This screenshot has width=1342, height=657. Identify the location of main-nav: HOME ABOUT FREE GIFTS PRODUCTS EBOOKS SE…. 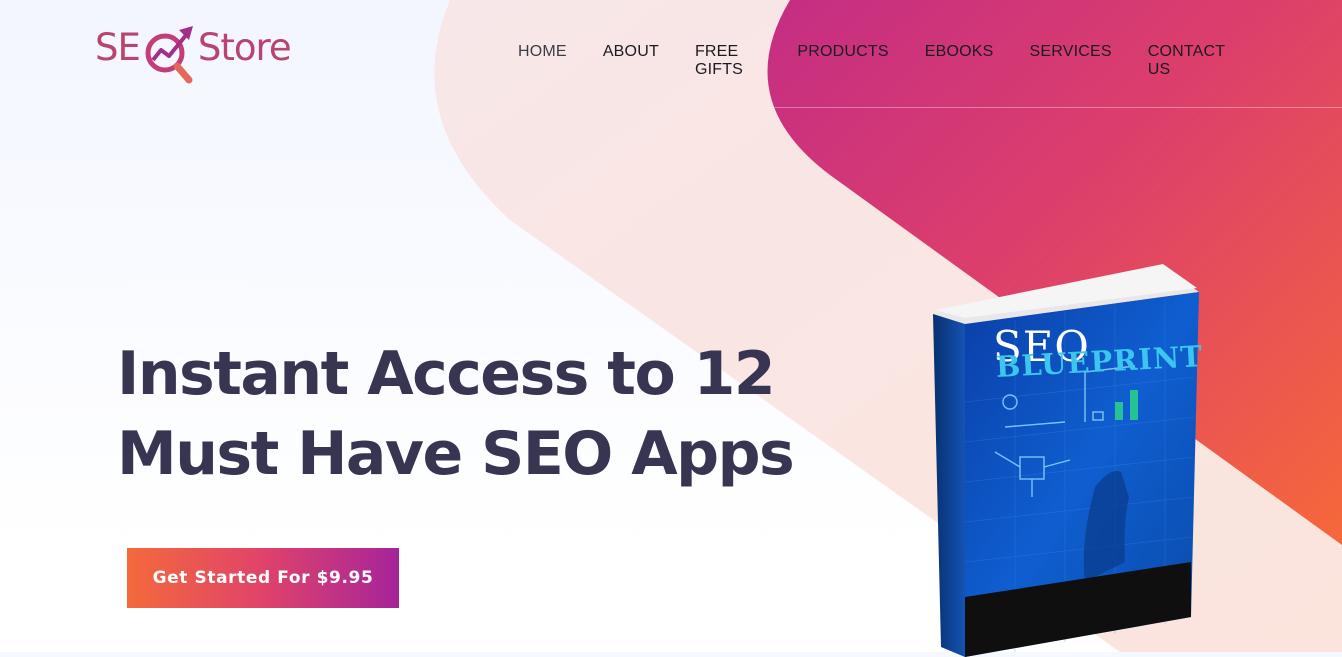
(871, 61).